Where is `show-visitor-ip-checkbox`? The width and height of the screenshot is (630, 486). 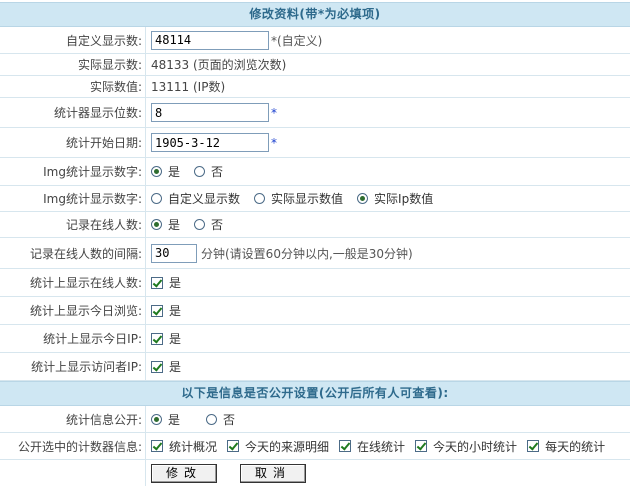 show-visitor-ip-checkbox is located at coordinates (157, 366).